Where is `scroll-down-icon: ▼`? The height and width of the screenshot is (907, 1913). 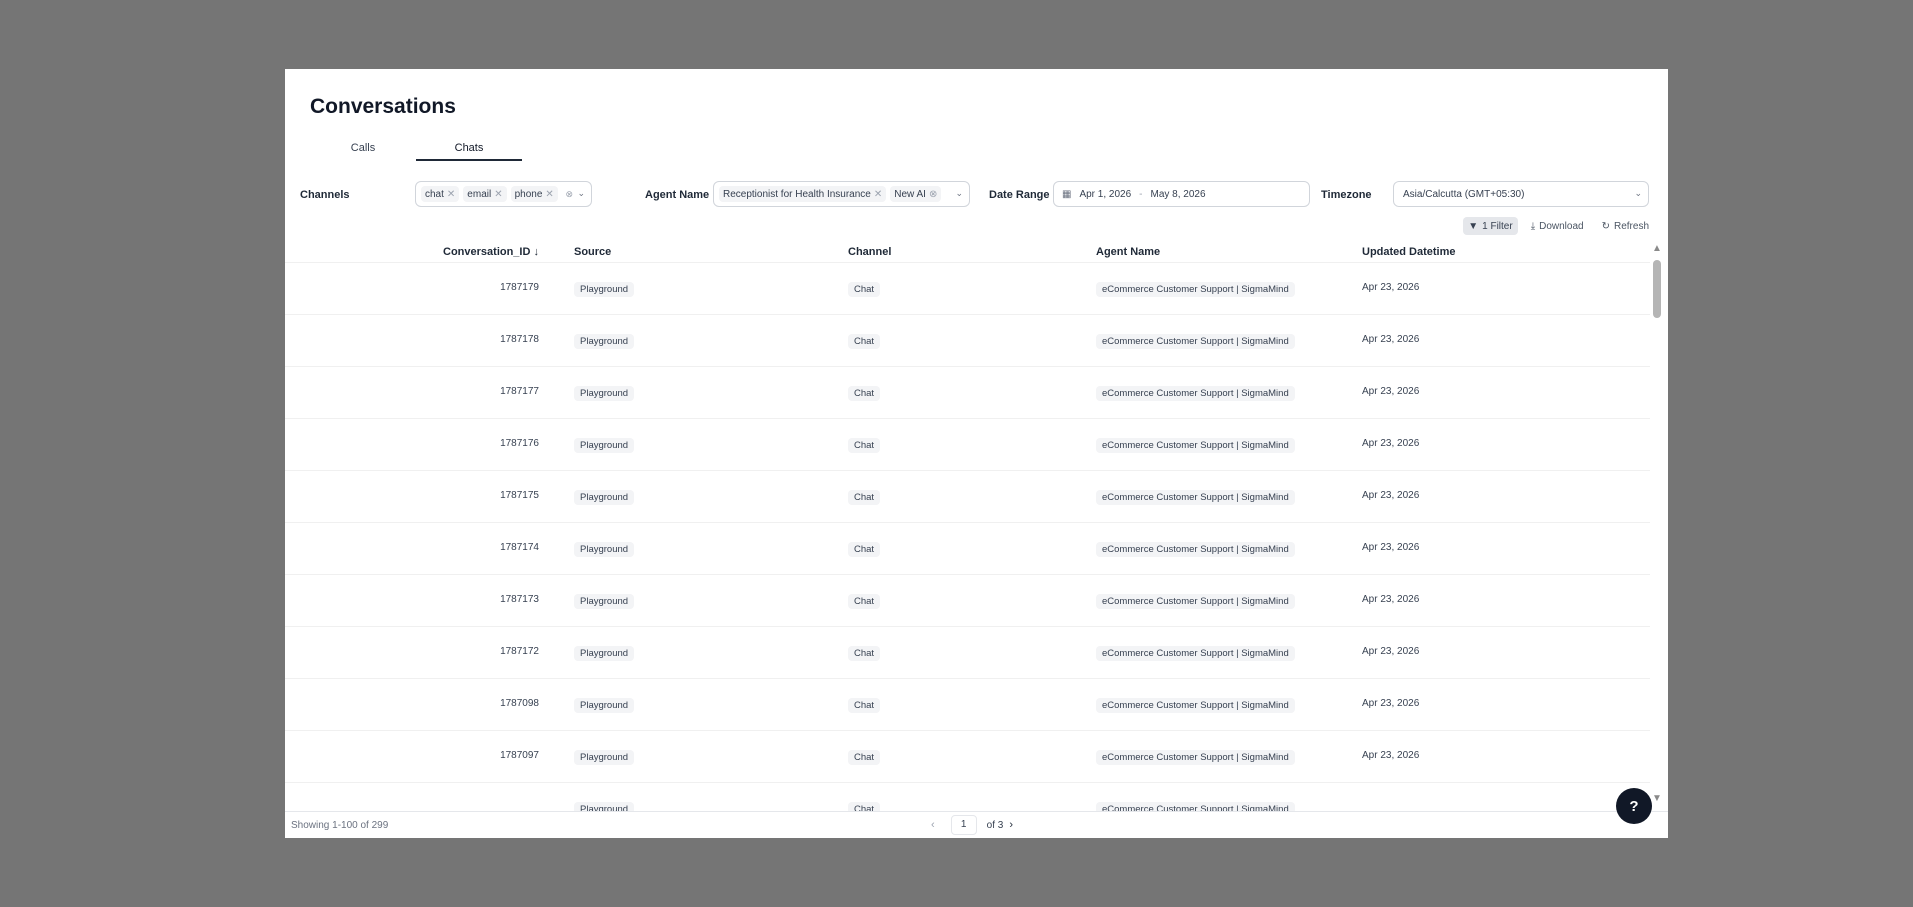 scroll-down-icon: ▼ is located at coordinates (1657, 799).